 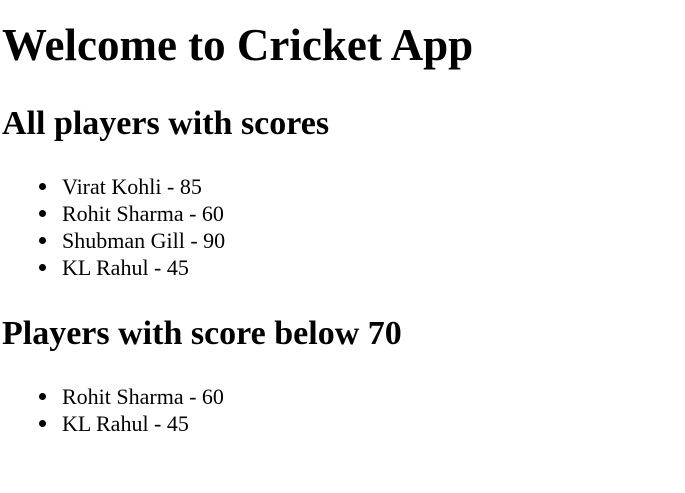 I want to click on list-item: Virat Kohli - 85, so click(x=112, y=186).